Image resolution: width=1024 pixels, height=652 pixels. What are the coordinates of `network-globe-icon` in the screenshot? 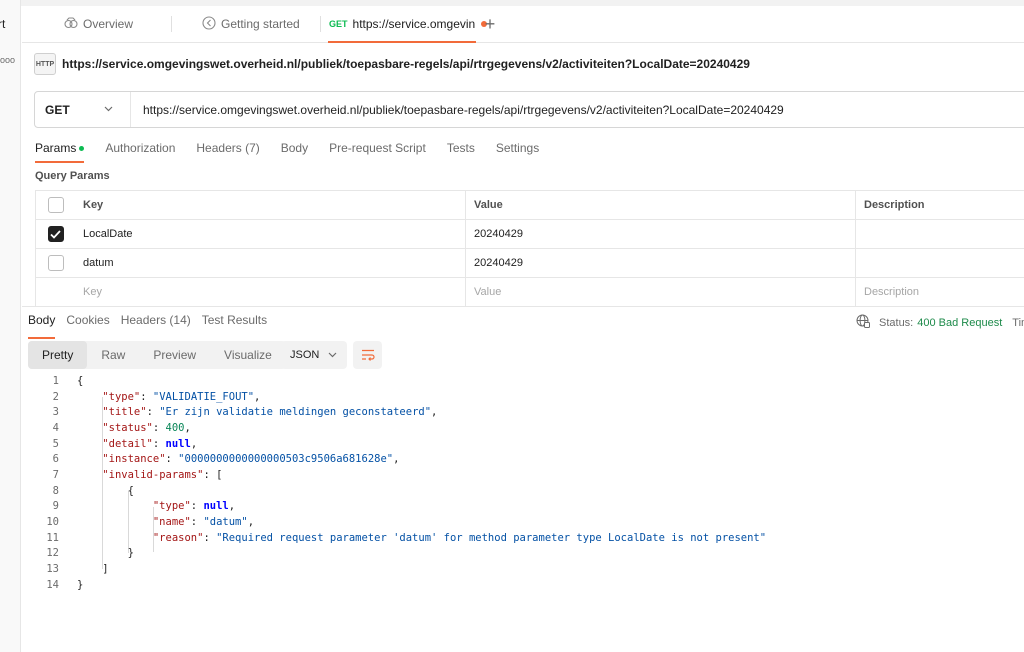 It's located at (863, 322).